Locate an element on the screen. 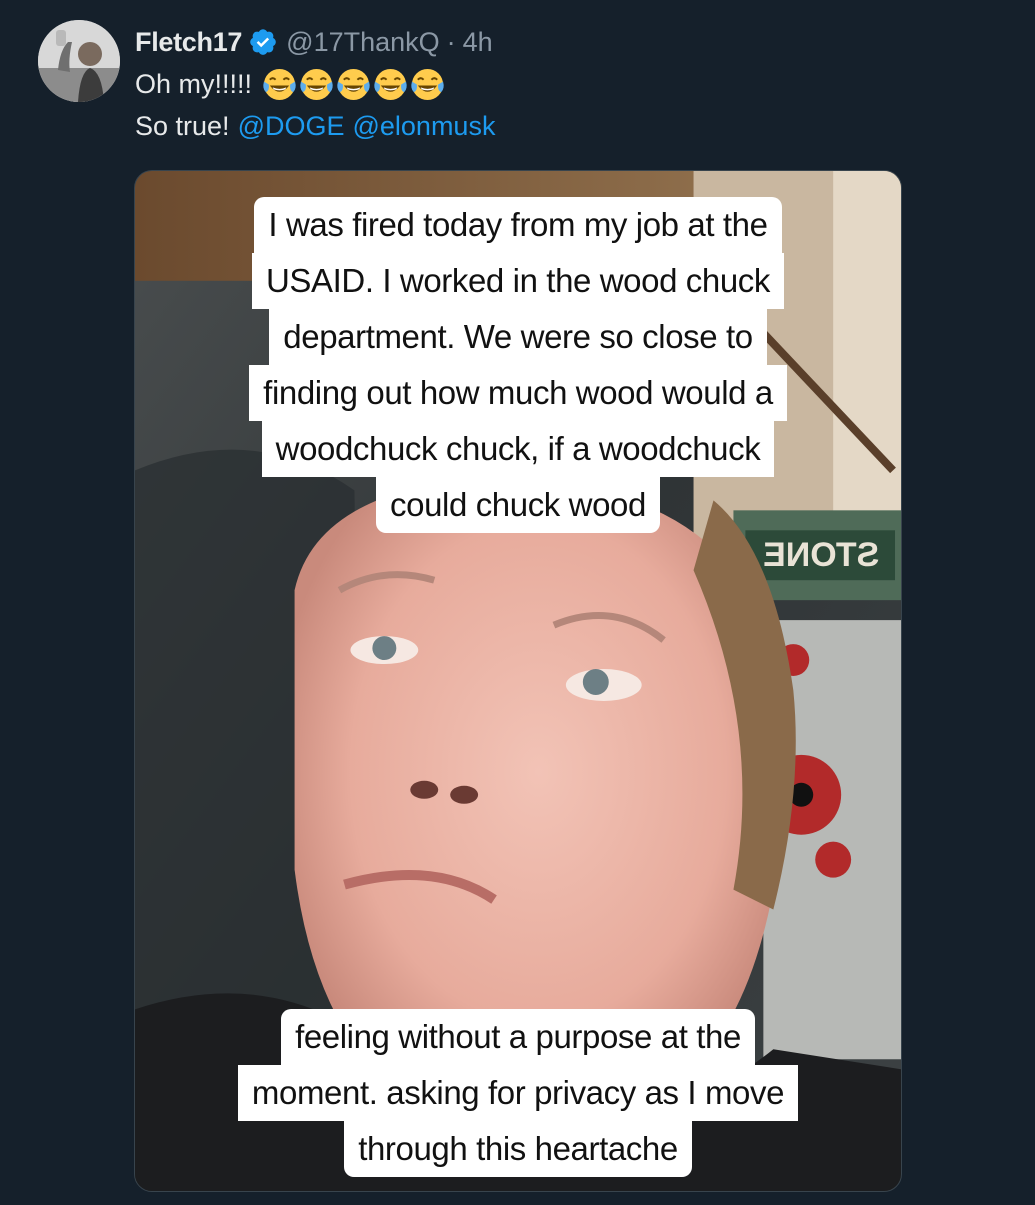  tweet-text-line-2: So true! @DOGE @elonmusk is located at coordinates (315, 126).